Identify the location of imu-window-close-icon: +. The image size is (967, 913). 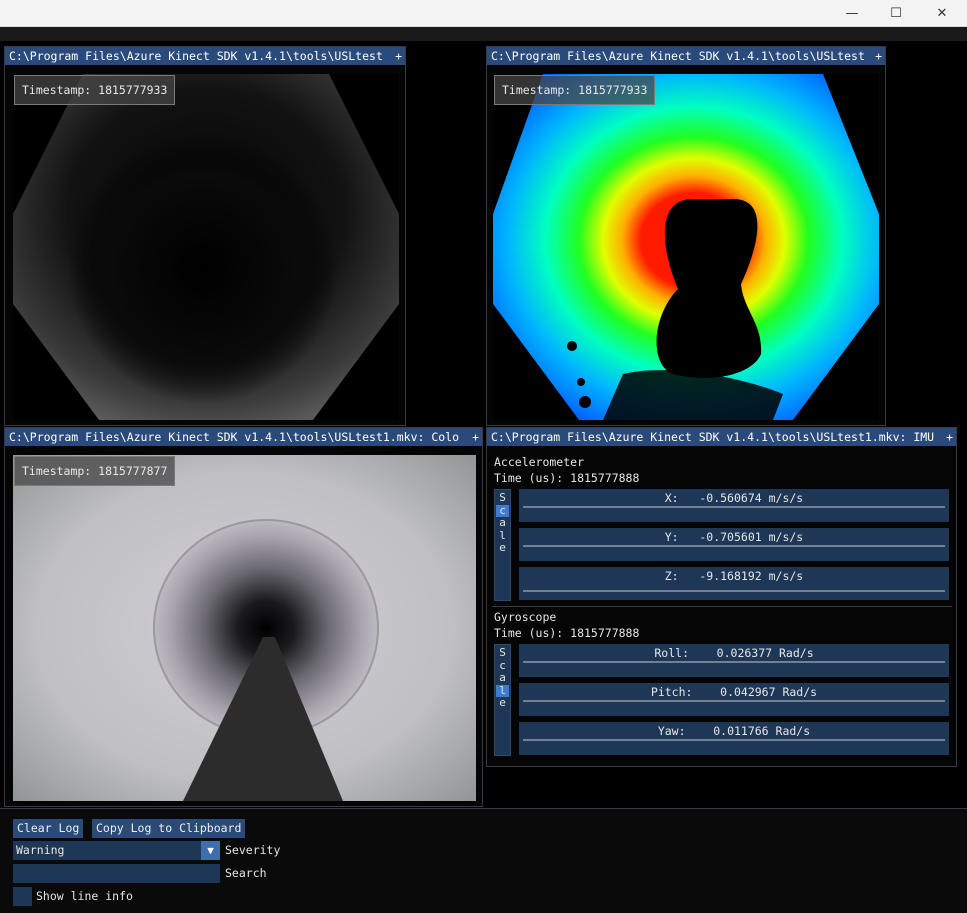
(949, 437).